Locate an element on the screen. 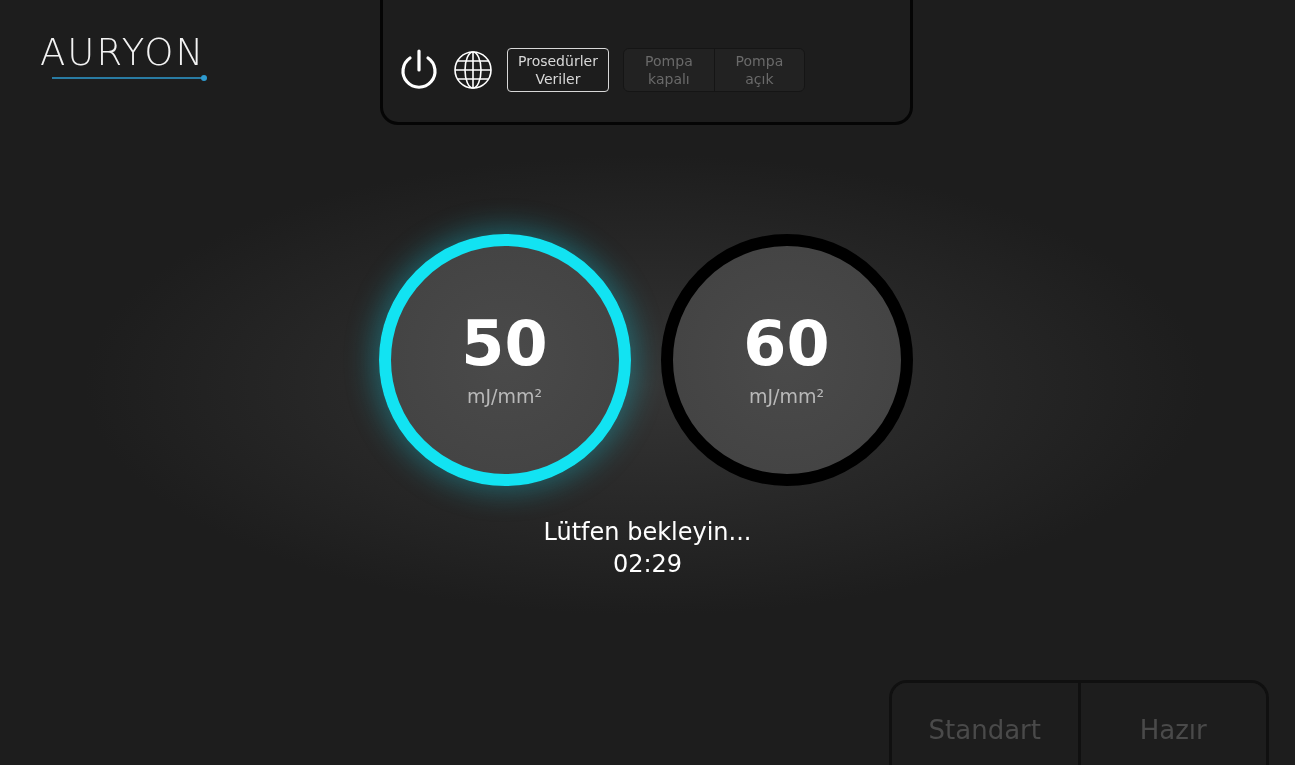 This screenshot has width=1295, height=765. globe-icon is located at coordinates (473, 70).